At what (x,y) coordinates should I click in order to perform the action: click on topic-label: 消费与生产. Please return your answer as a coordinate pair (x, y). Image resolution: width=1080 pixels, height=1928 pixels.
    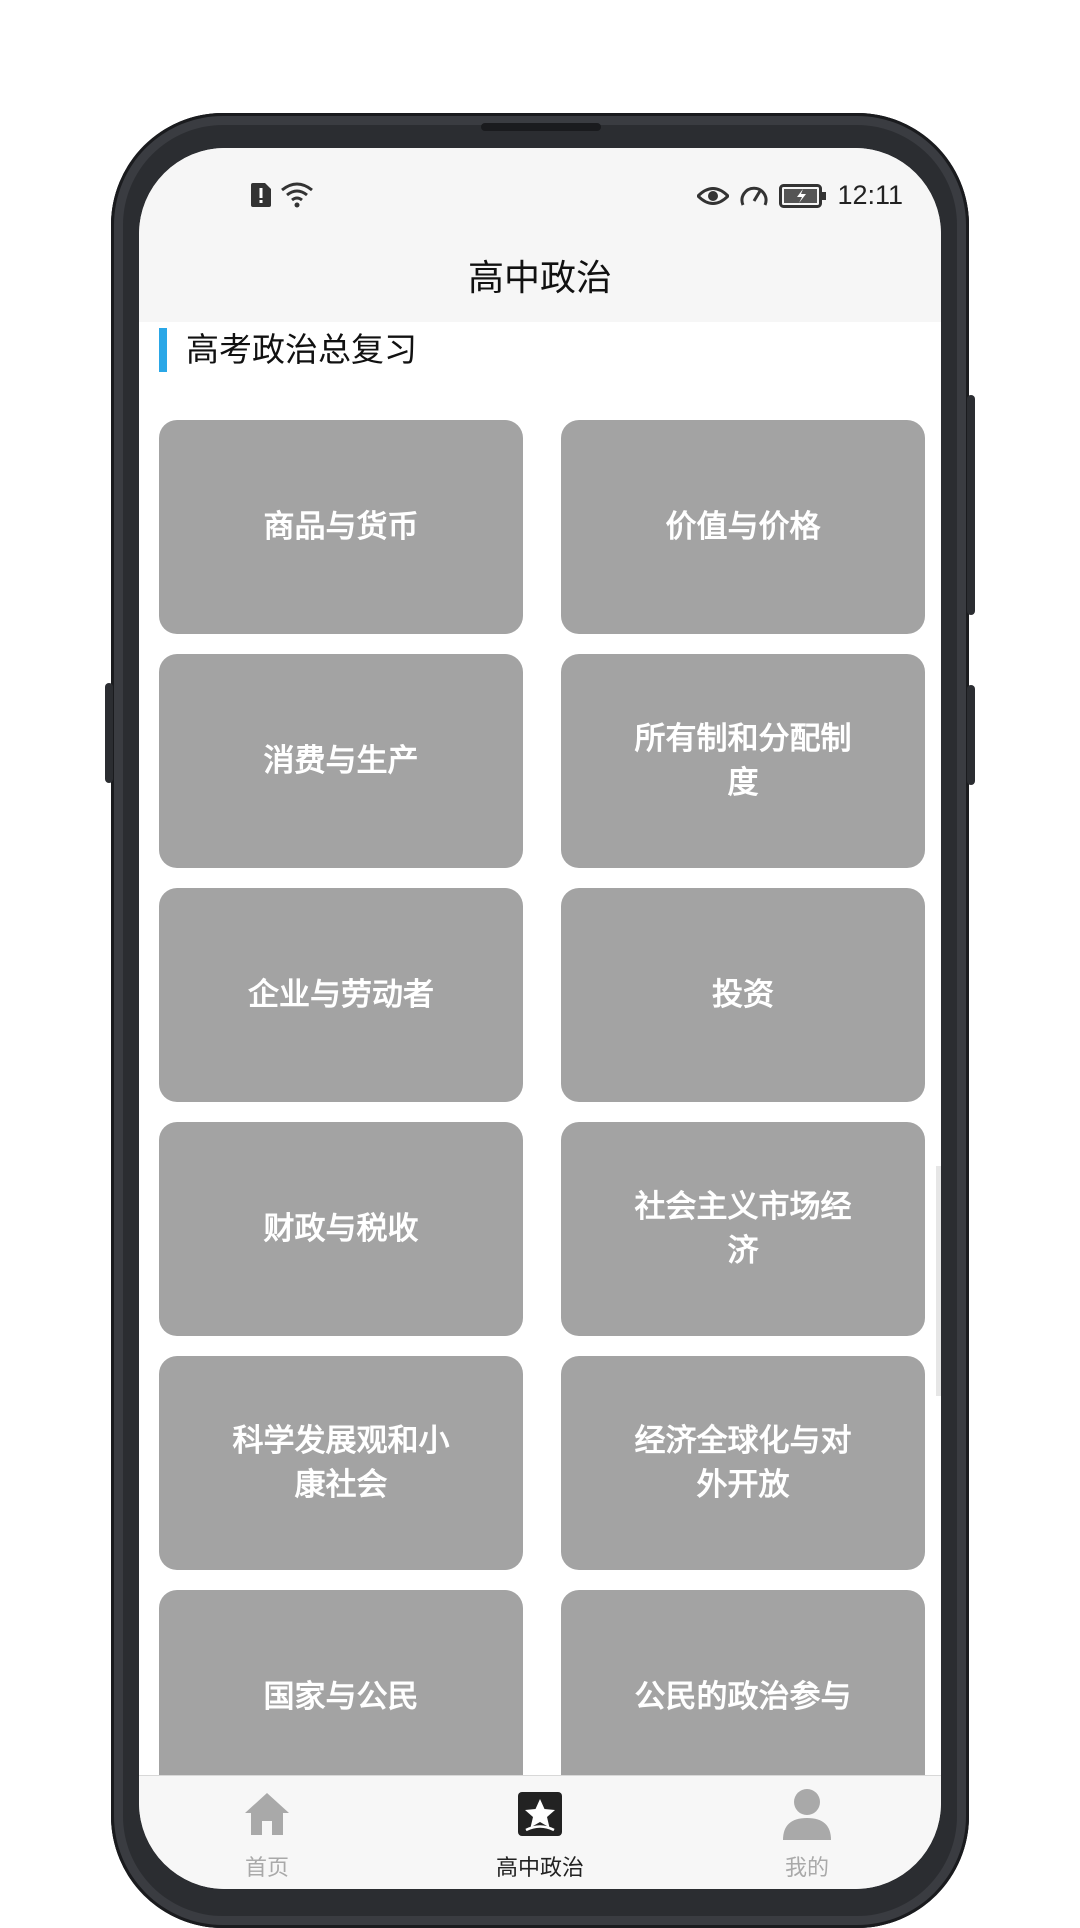
    Looking at the image, I should click on (341, 761).